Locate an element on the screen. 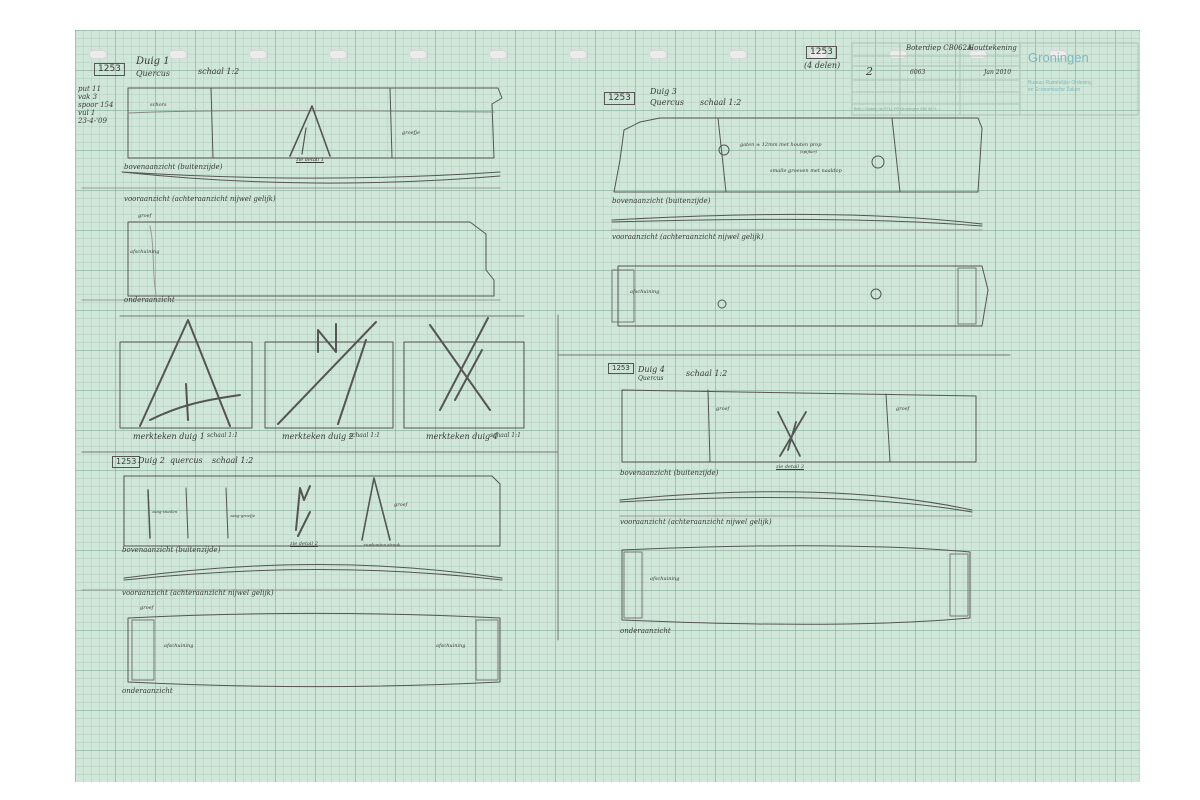  duig4-bottom-view is located at coordinates (796, 585).